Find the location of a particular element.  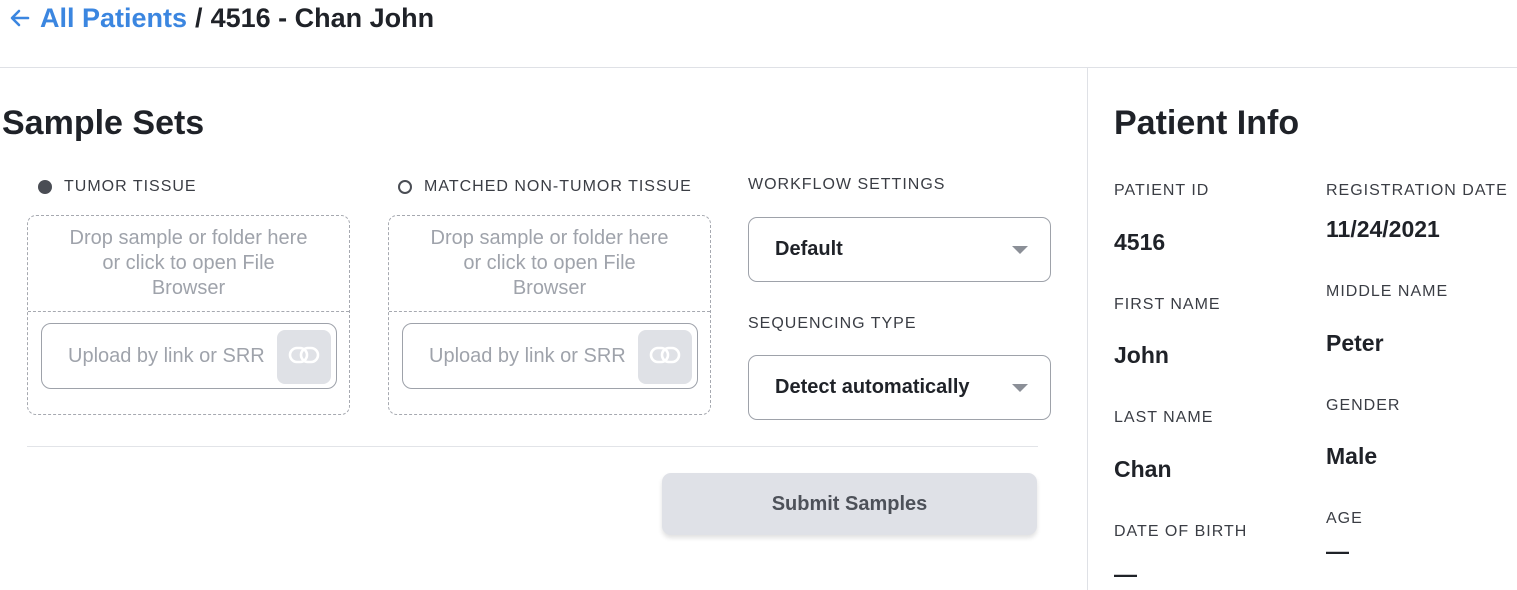

age-label: AGE is located at coordinates (1344, 518).